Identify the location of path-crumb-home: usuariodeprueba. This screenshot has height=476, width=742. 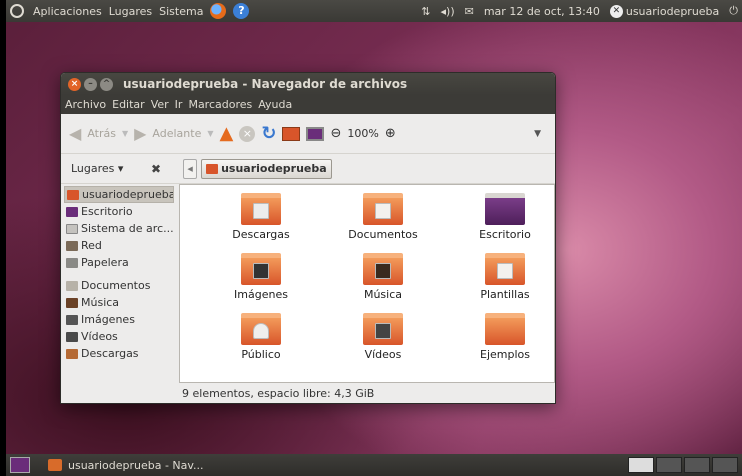
(266, 168).